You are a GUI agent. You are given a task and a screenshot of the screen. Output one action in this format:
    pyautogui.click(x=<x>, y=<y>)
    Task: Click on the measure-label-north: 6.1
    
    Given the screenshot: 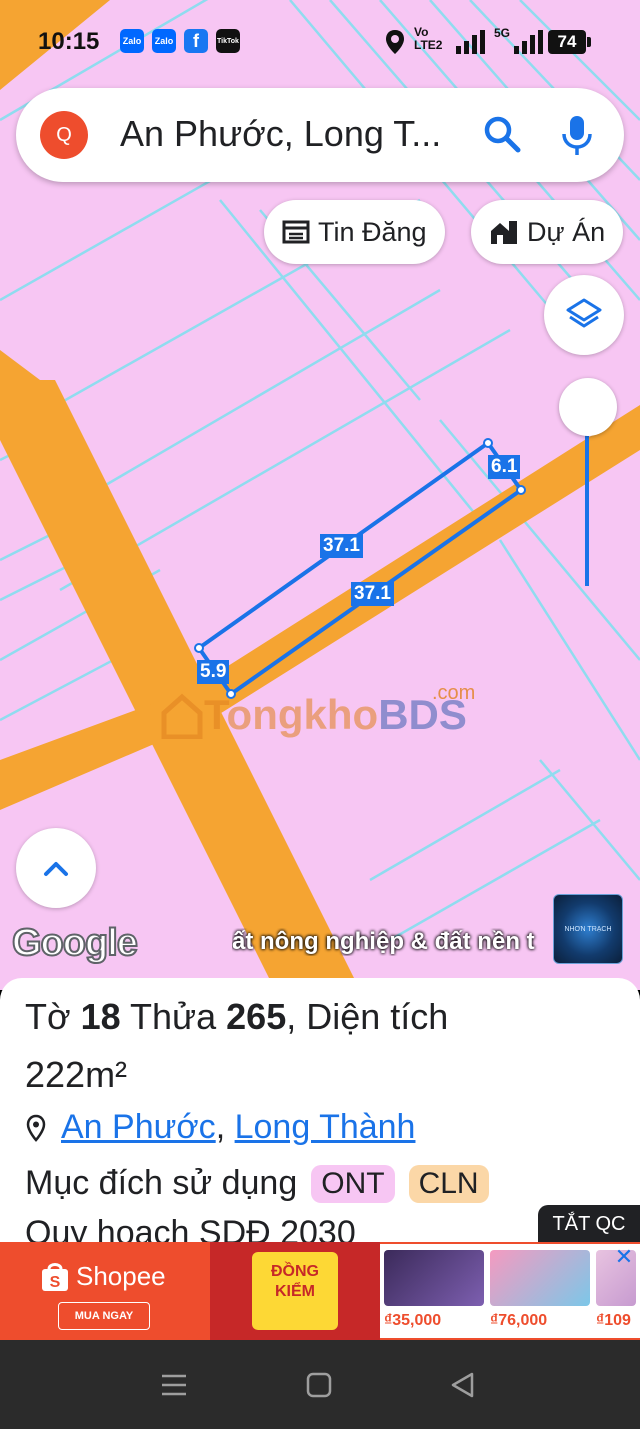 What is the action you would take?
    pyautogui.click(x=504, y=467)
    